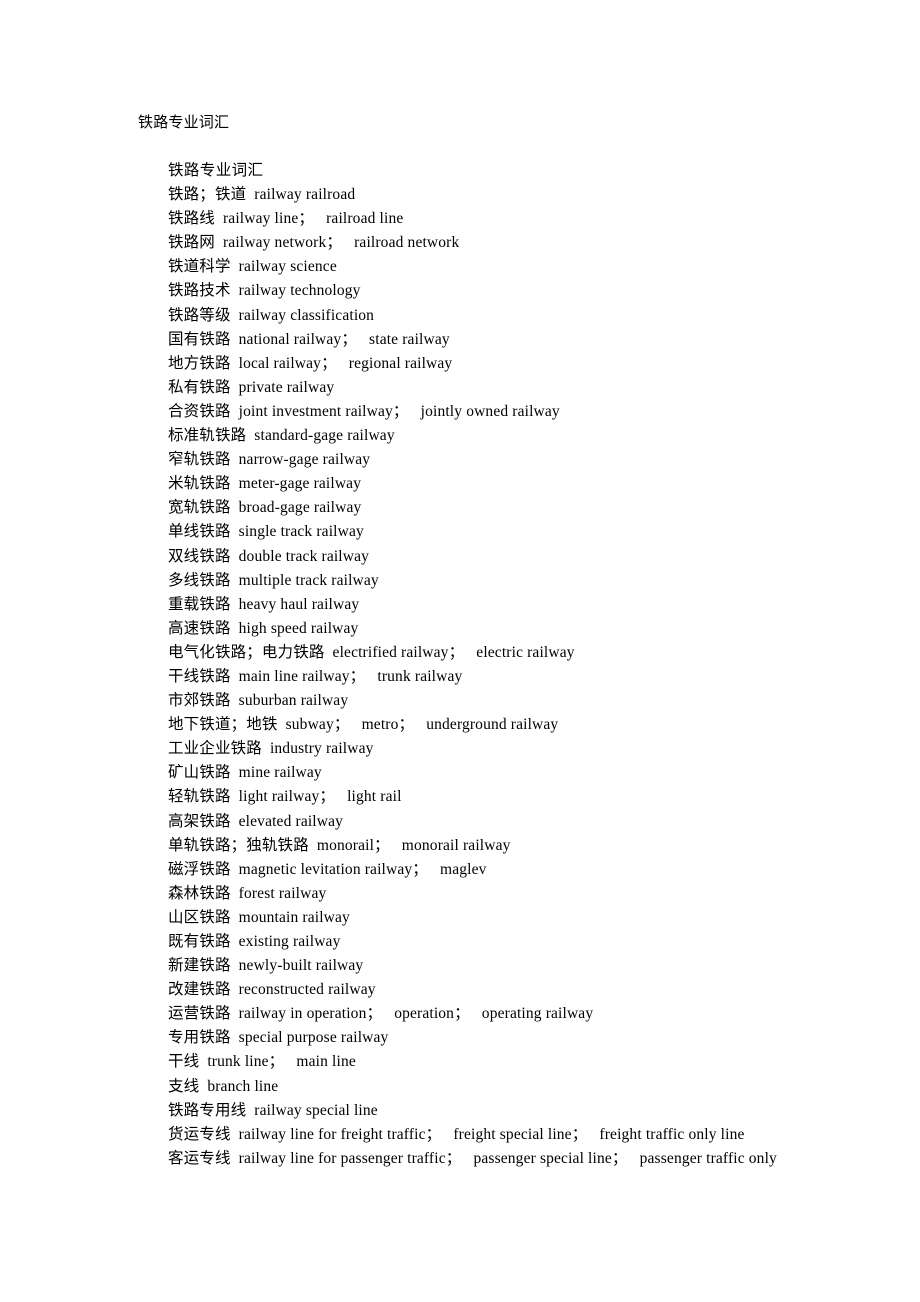 The height and width of the screenshot is (1302, 920). Describe the element at coordinates (327, 869) in the screenshot. I see `glossary-entry: 磁浮铁路 magnetic levitation railway； maglev` at that location.